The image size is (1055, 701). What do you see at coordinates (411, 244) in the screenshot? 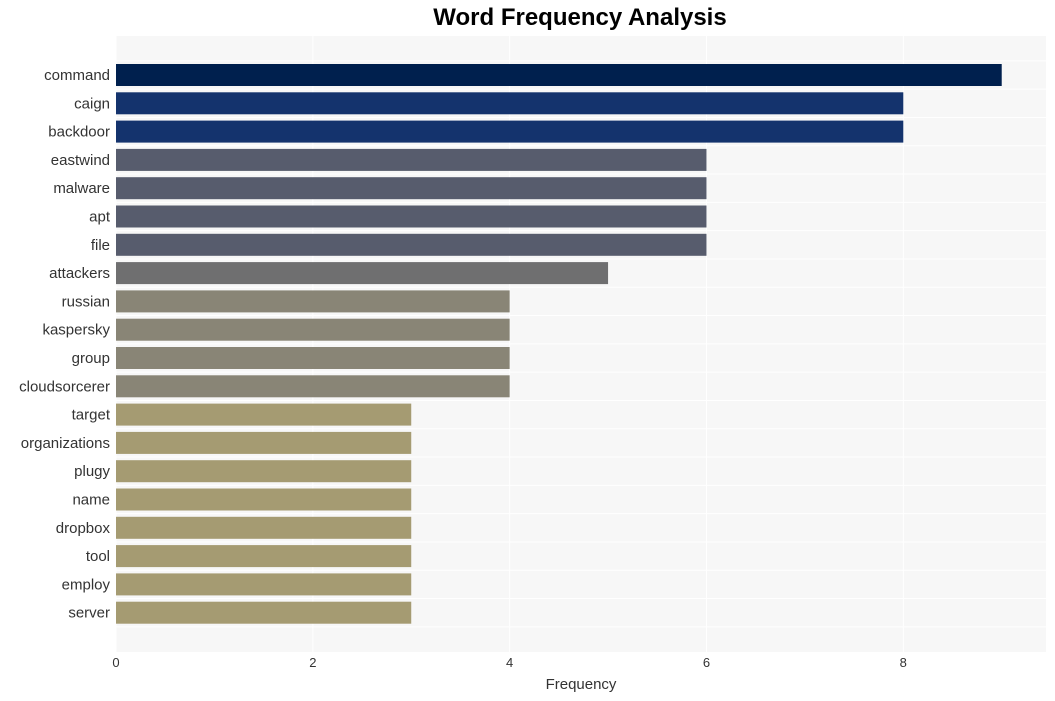
I see `bar-file` at bounding box center [411, 244].